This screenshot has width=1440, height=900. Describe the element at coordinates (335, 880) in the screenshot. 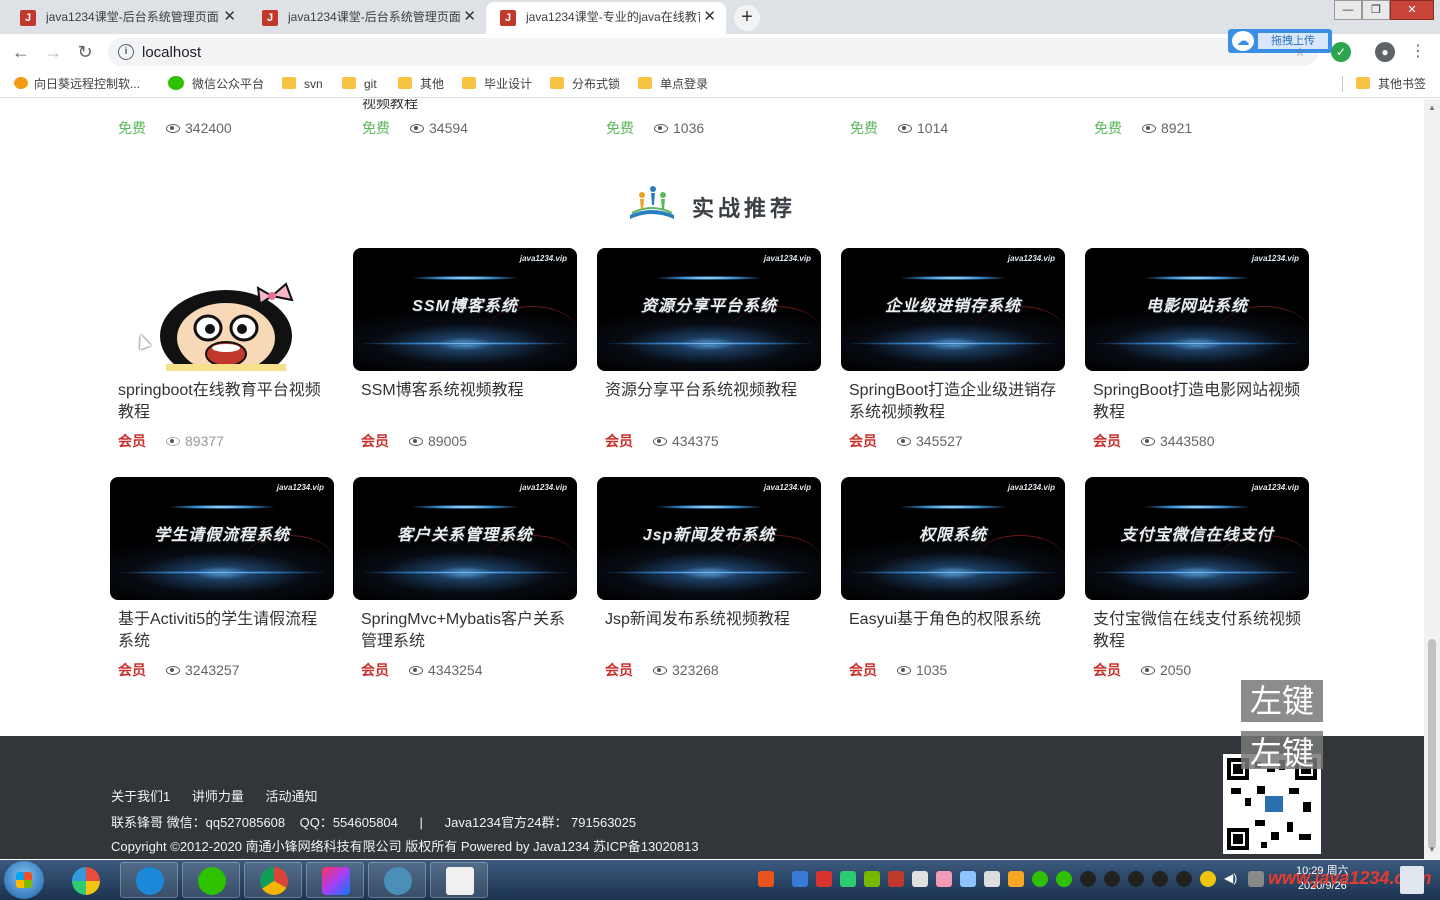

I see `taskbar-app-intellij` at that location.